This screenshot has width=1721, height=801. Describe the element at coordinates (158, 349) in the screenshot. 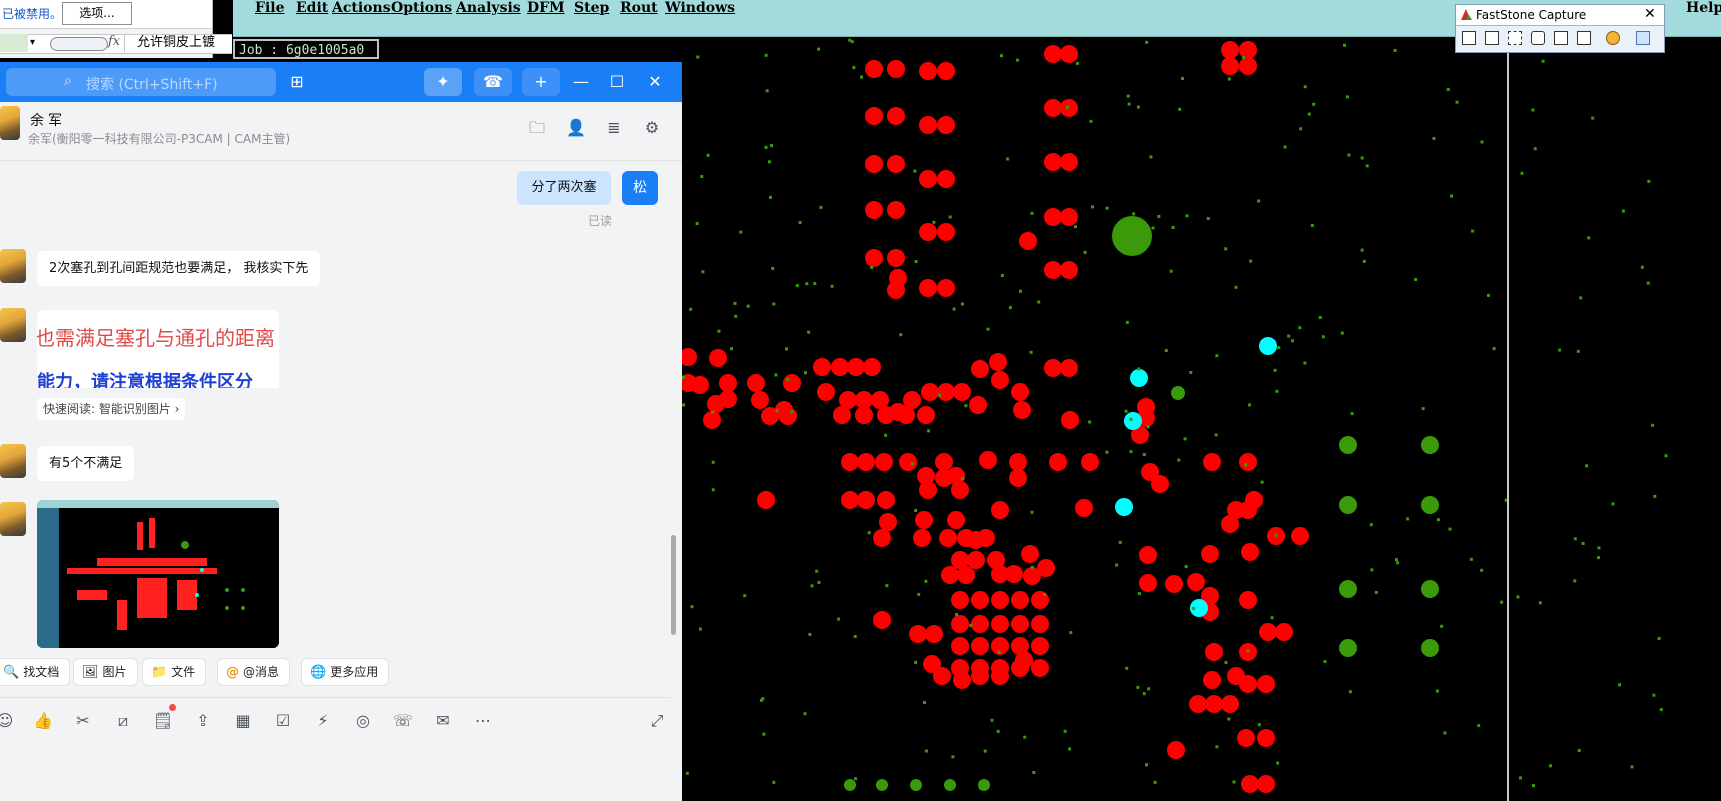

I see `image-message: 也需满足塞孔与通孔的距离 能力，请注意根据条件区分` at that location.